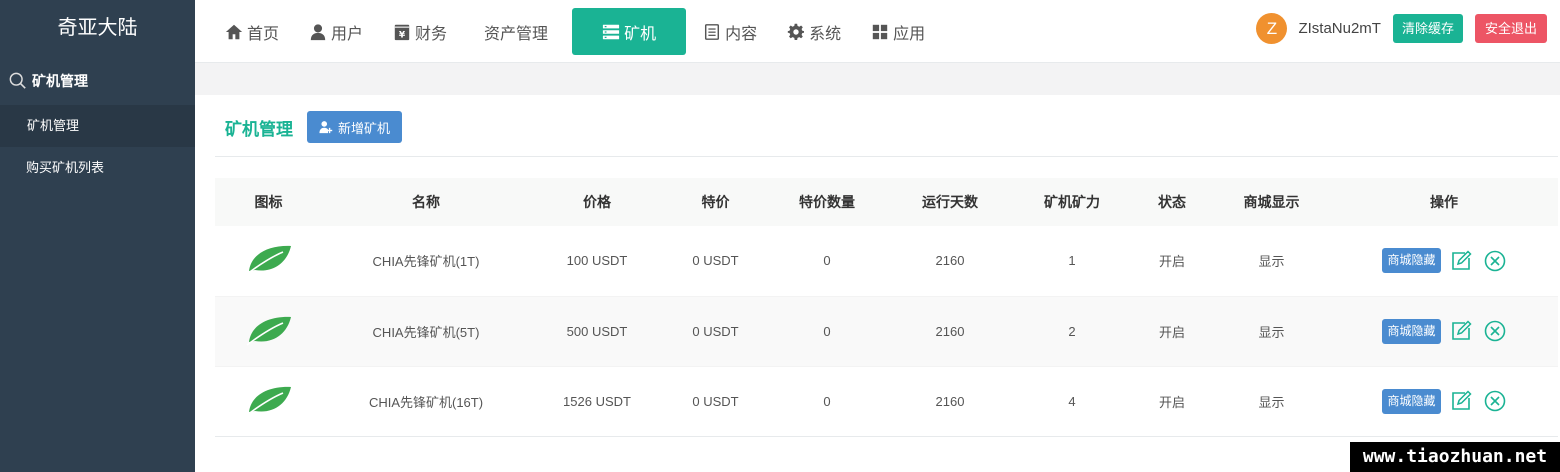  What do you see at coordinates (597, 401) in the screenshot?
I see `price-cell: 1526 USDT` at bounding box center [597, 401].